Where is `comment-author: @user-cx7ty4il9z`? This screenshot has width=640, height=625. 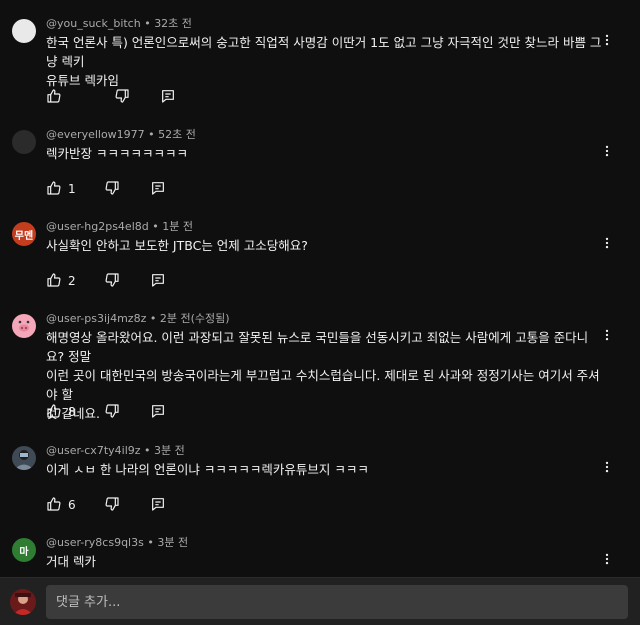
comment-author: @user-cx7ty4il9z is located at coordinates (93, 450).